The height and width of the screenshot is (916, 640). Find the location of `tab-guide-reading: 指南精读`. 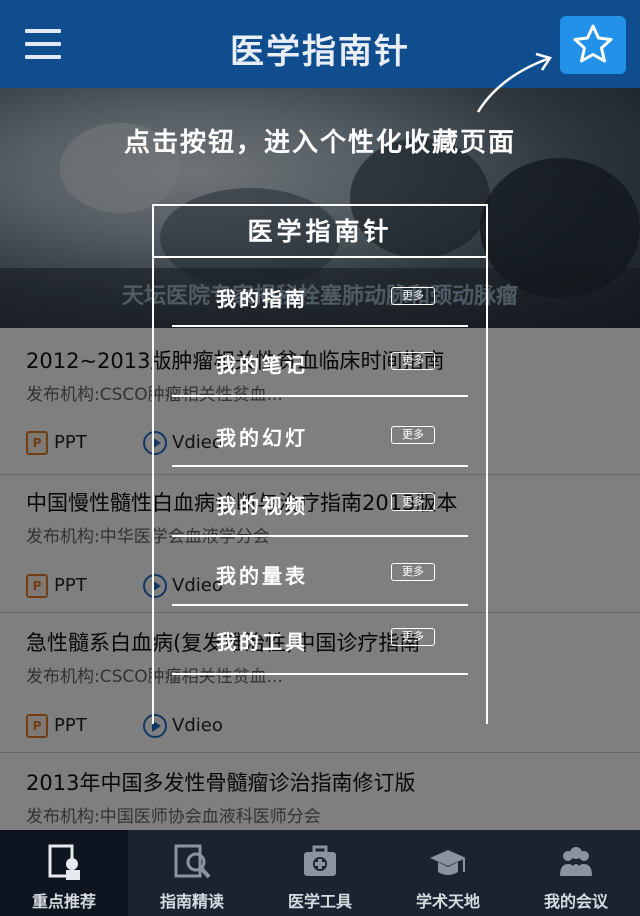

tab-guide-reading: 指南精读 is located at coordinates (192, 873).